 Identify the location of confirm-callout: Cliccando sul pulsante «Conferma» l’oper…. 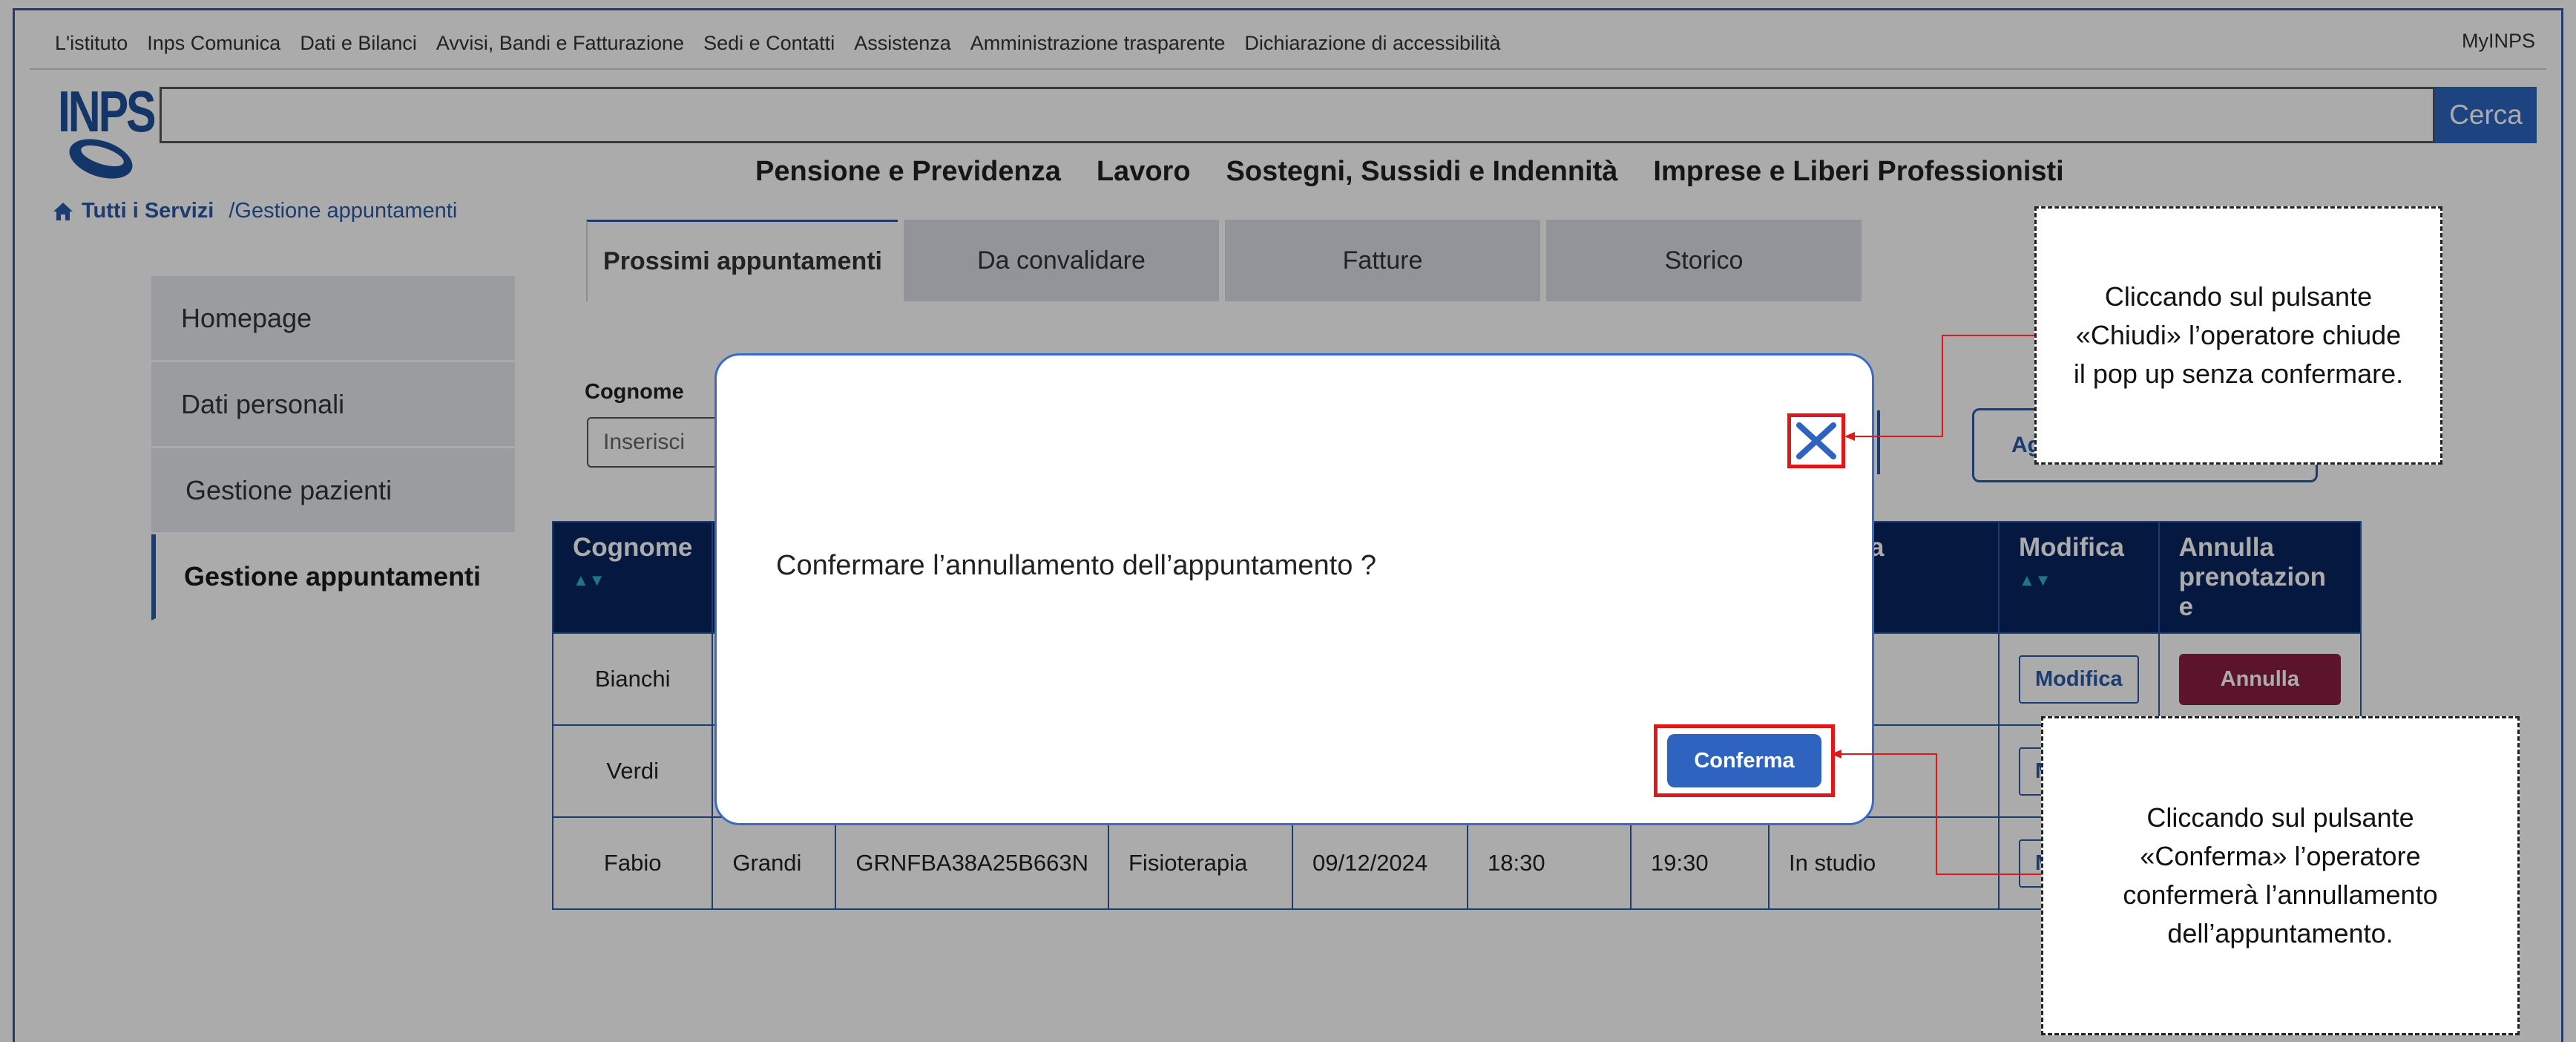
(2280, 876).